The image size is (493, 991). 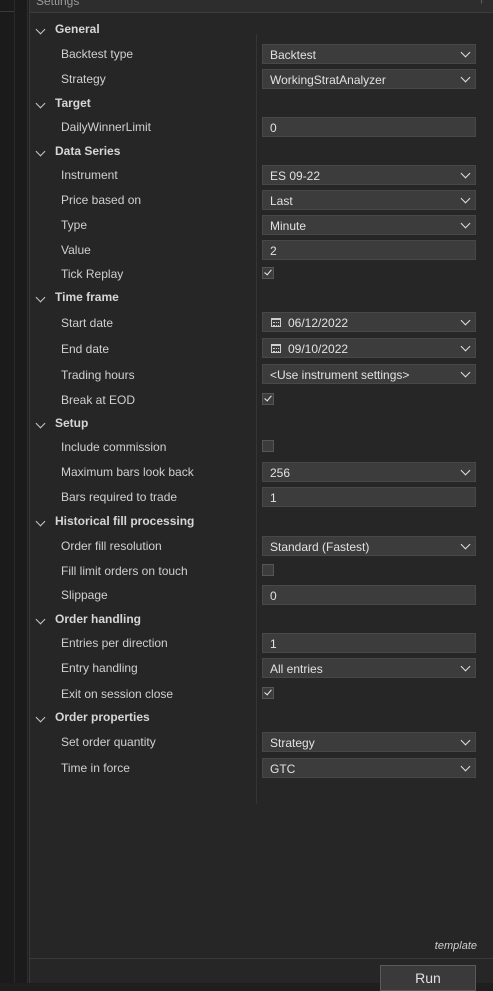 I want to click on entries-per-direction-input: 1, so click(x=369, y=643).